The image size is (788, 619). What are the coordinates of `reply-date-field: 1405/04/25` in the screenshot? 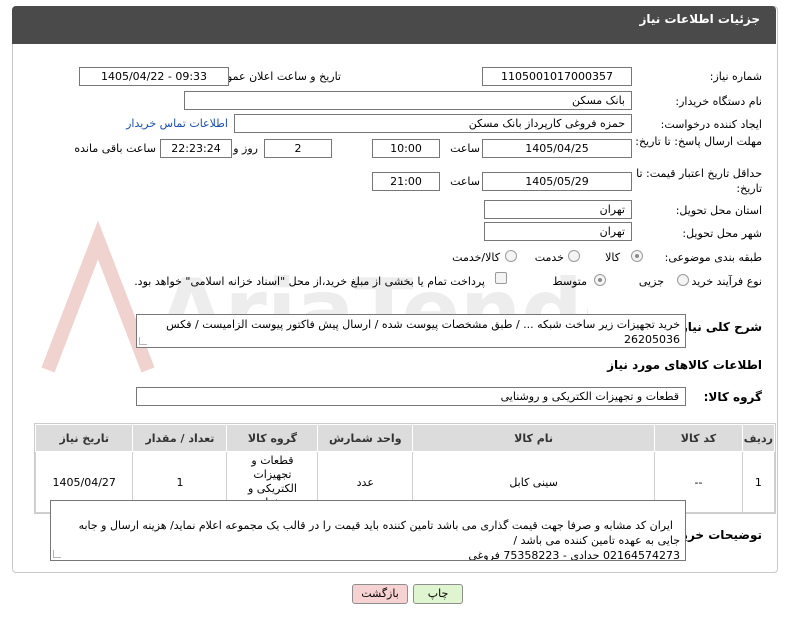 It's located at (557, 148).